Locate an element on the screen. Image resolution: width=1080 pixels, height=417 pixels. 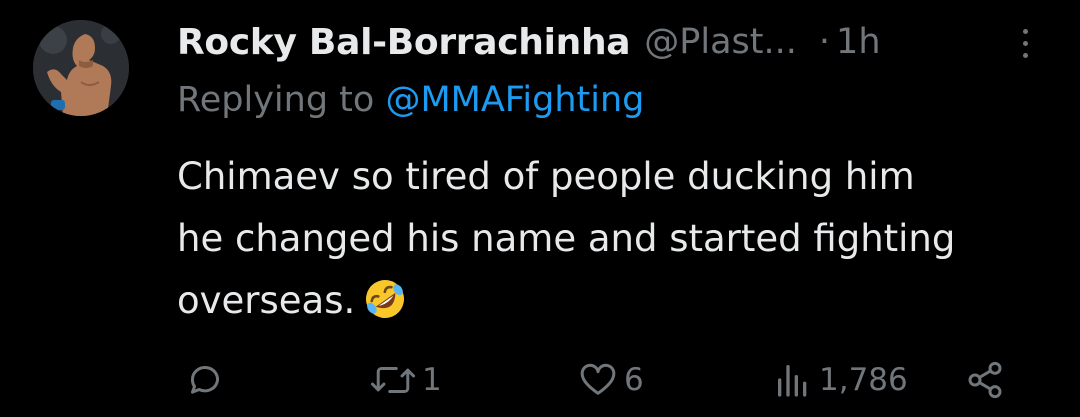
retweet-button: 1 is located at coordinates (406, 380).